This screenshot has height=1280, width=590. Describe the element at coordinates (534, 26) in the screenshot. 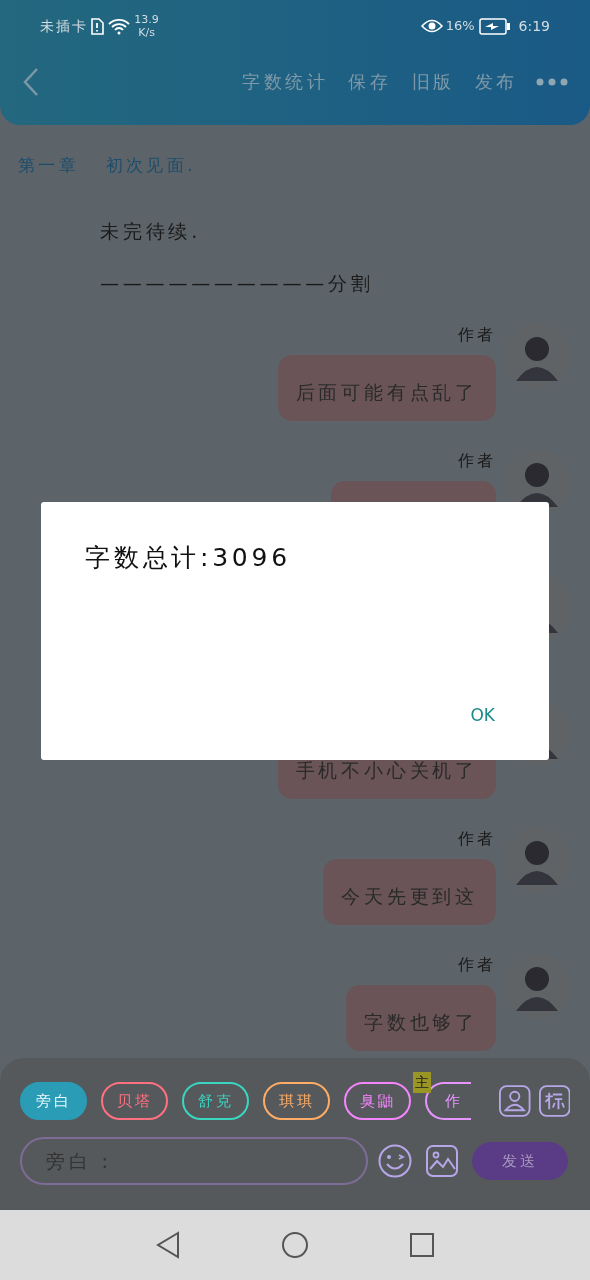

I see `clock-time: 6:19` at that location.